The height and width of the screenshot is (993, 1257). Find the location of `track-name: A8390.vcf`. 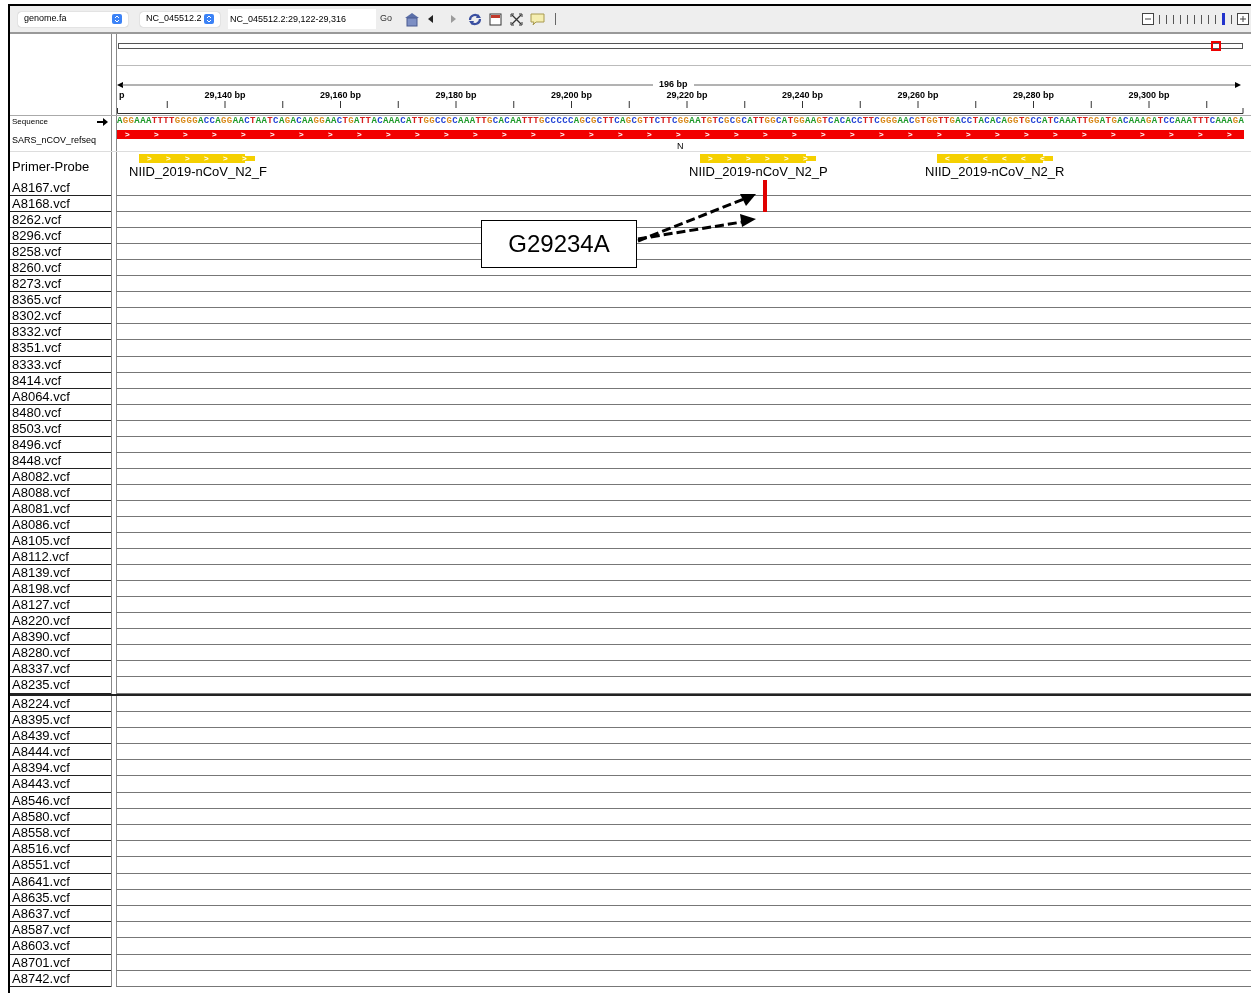

track-name: A8390.vcf is located at coordinates (60, 637).